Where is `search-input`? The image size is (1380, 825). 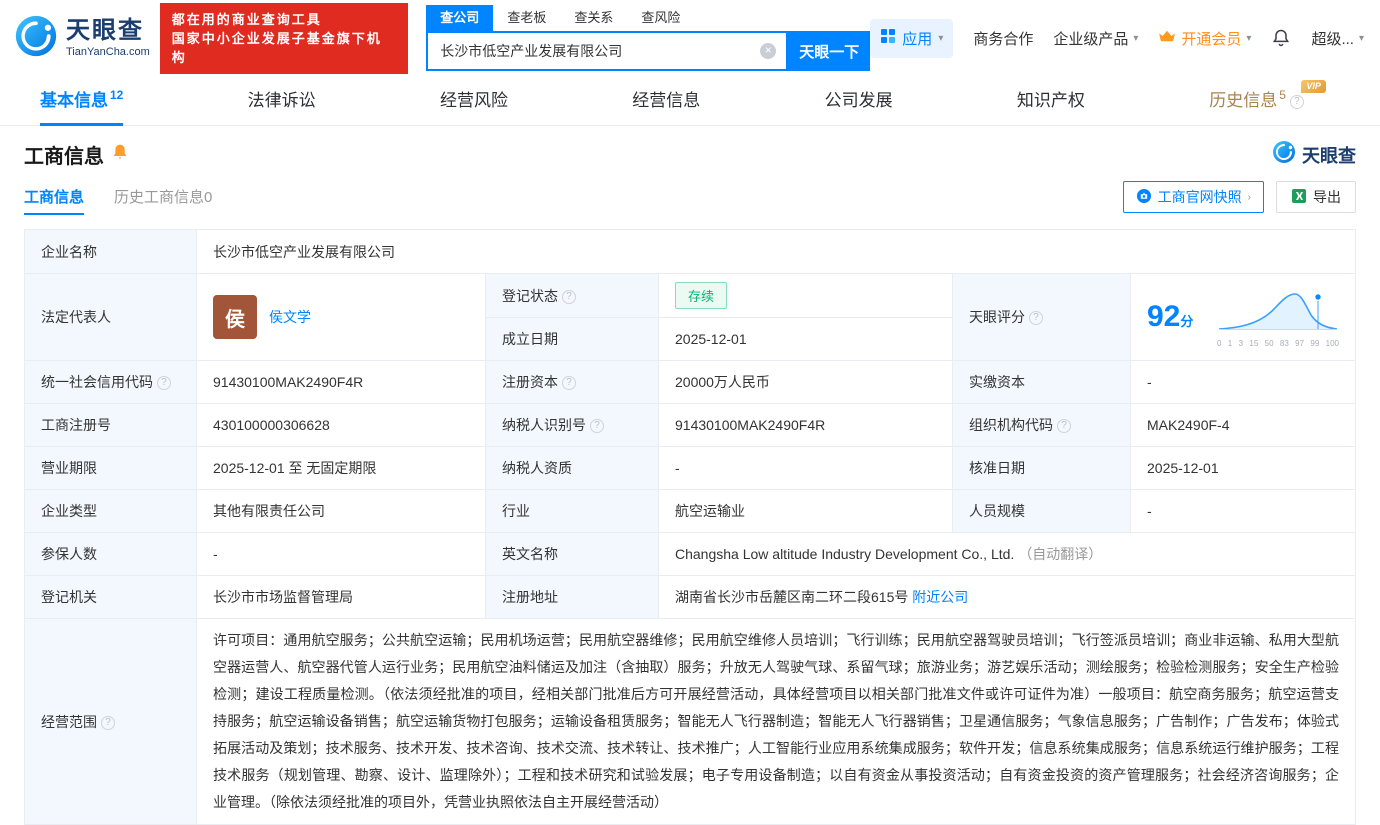
search-input is located at coordinates (607, 51).